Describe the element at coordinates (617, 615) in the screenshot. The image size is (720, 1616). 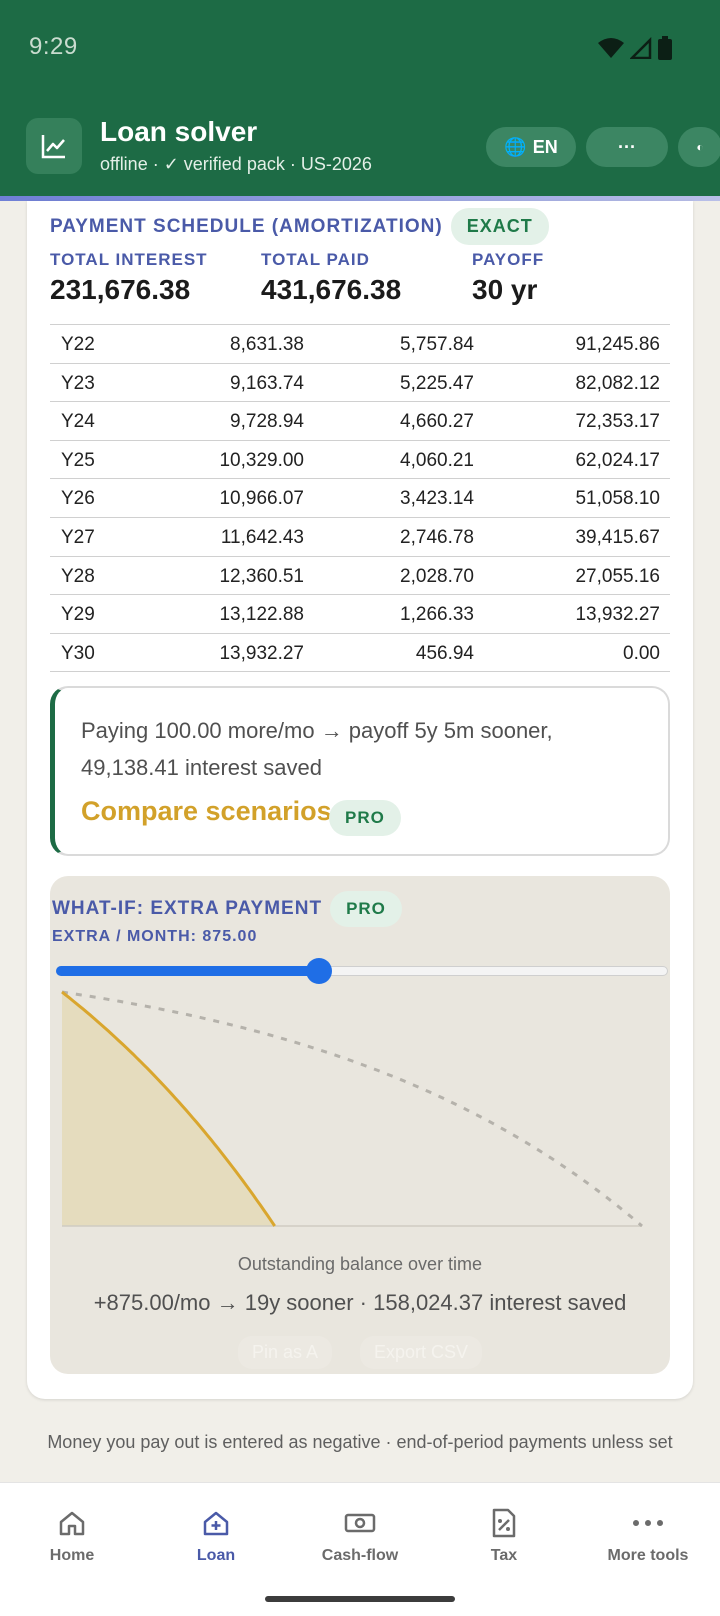
I see `balance-cell: 13,932.27` at that location.